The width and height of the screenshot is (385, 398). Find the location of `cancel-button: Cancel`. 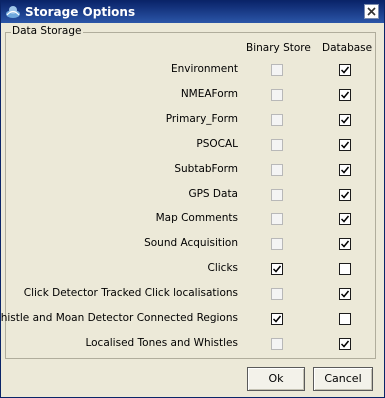

cancel-button: Cancel is located at coordinates (343, 379).